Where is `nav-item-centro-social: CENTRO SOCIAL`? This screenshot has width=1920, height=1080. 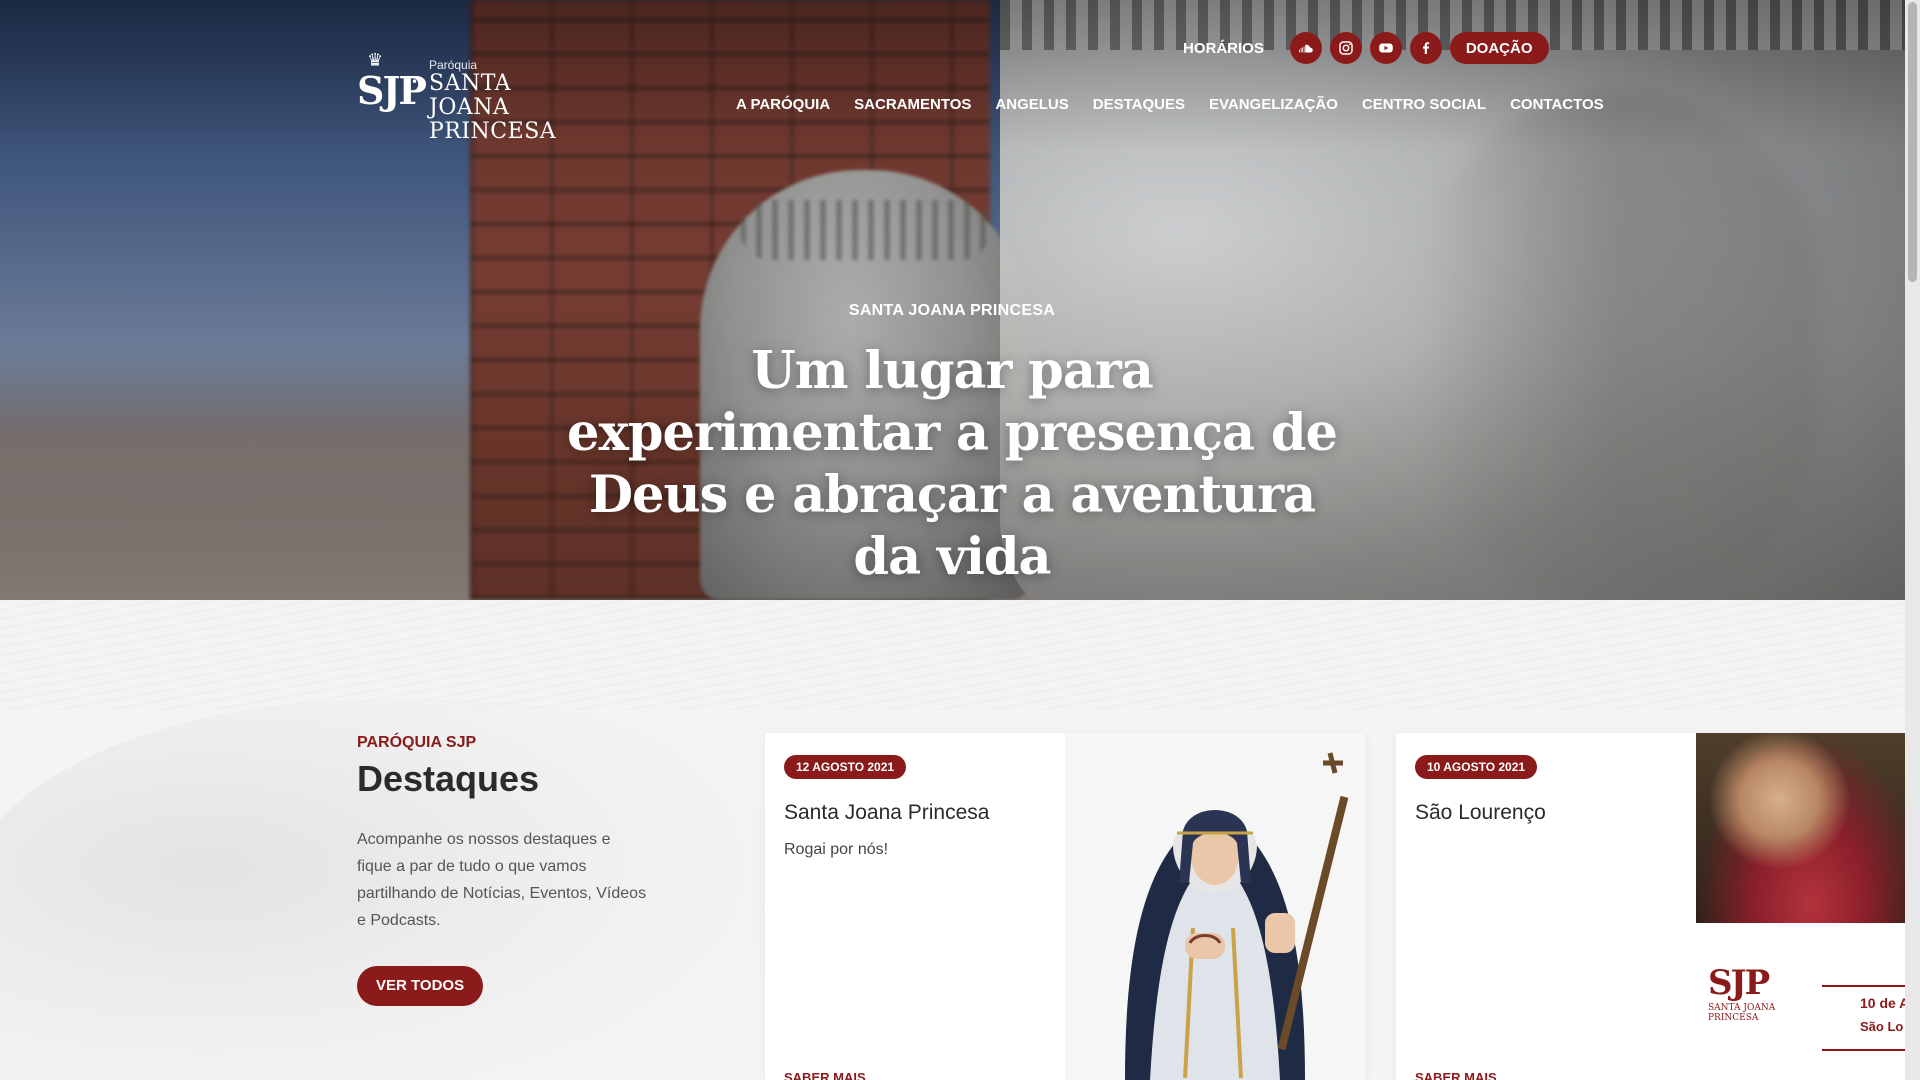 nav-item-centro-social: CENTRO SOCIAL is located at coordinates (1424, 104).